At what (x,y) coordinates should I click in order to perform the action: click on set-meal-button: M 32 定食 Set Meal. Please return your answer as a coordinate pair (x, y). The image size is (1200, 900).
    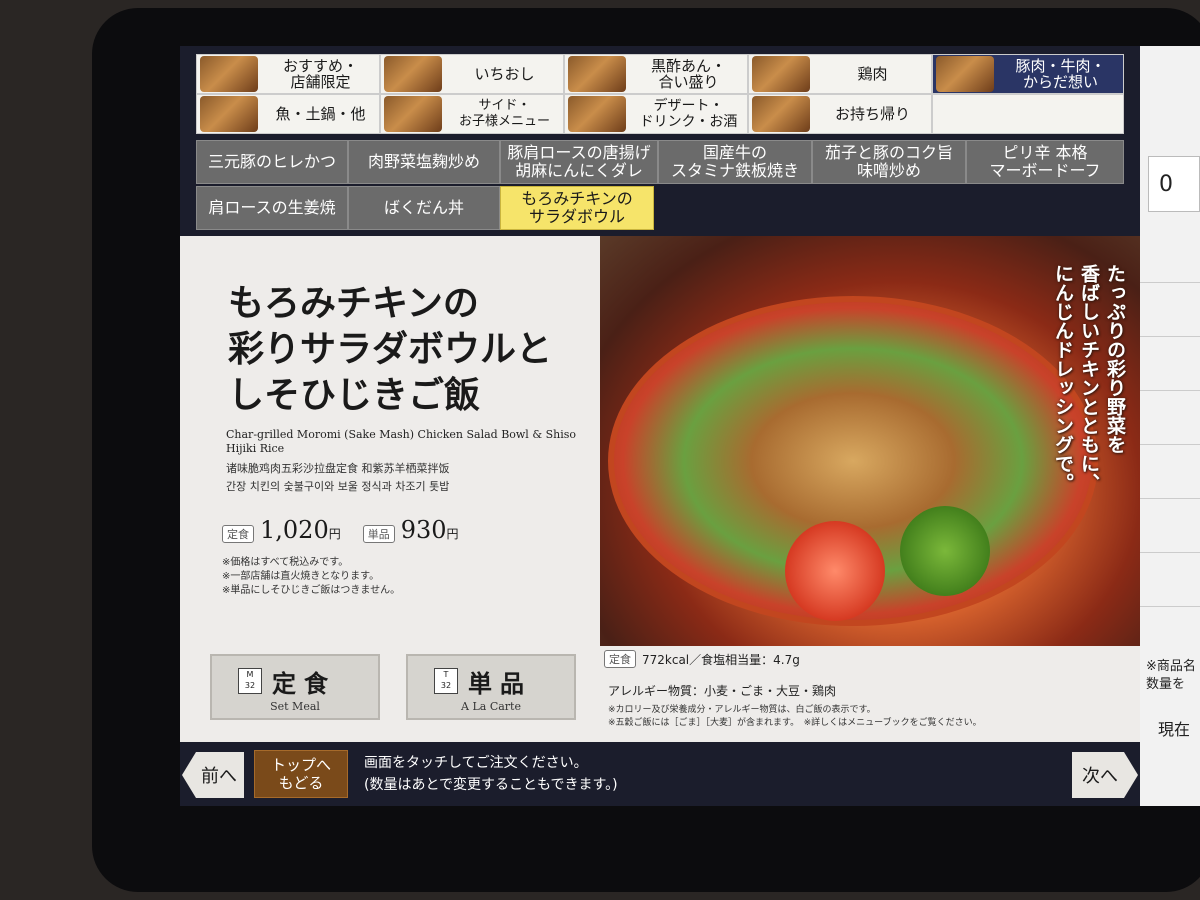
    Looking at the image, I should click on (295, 687).